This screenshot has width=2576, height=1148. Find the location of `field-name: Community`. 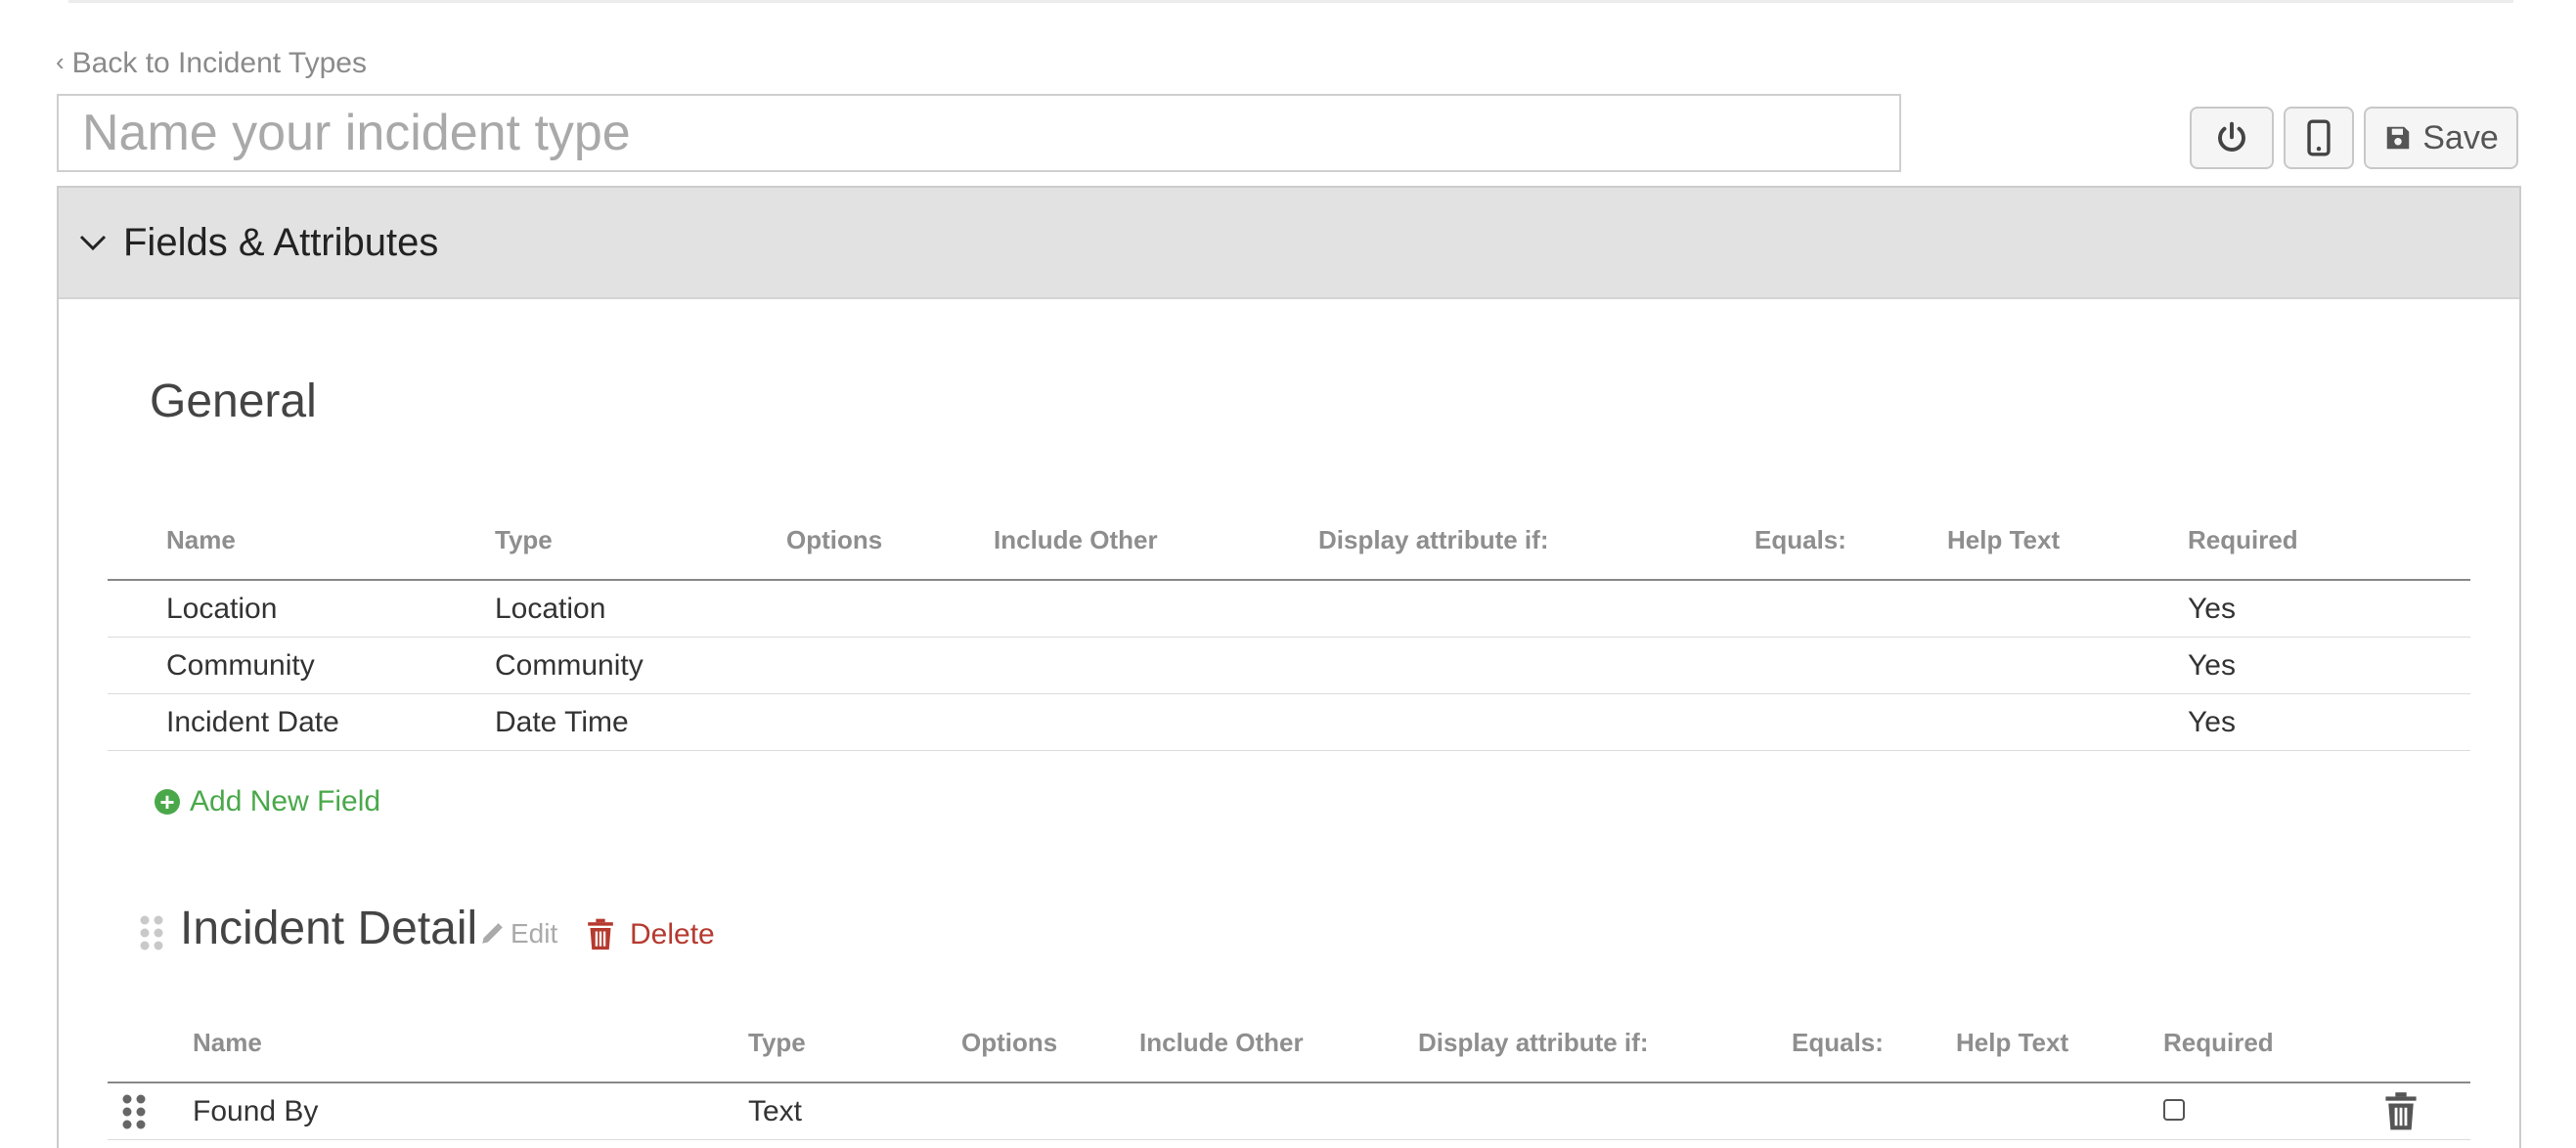

field-name: Community is located at coordinates (330, 665).